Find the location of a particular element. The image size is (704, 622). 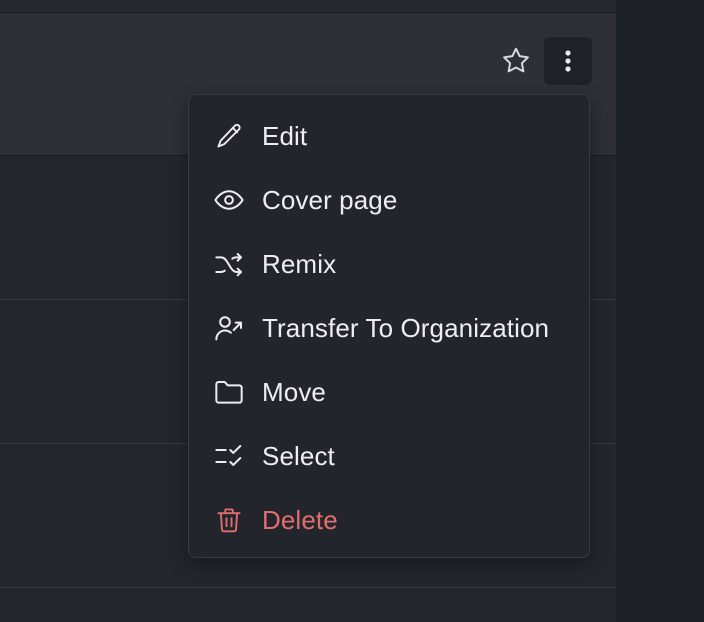

menu-item-move: Move is located at coordinates (389, 392).